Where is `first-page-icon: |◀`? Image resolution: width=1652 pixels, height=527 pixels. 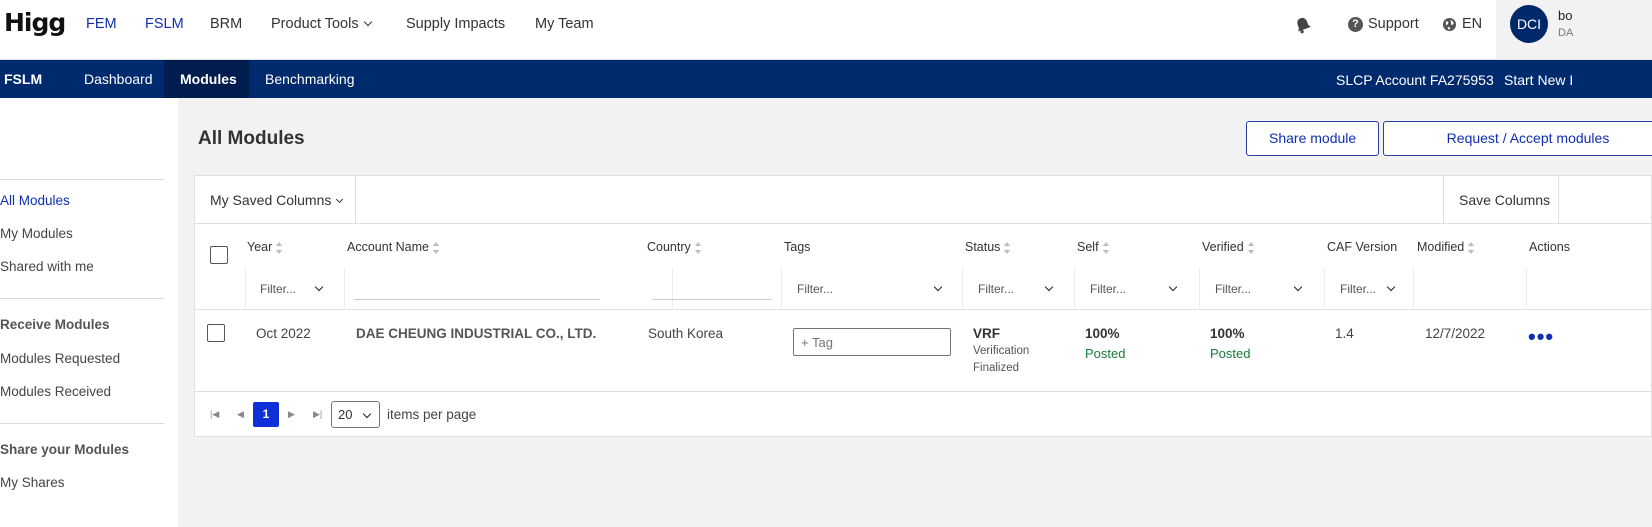 first-page-icon: |◀ is located at coordinates (214, 414).